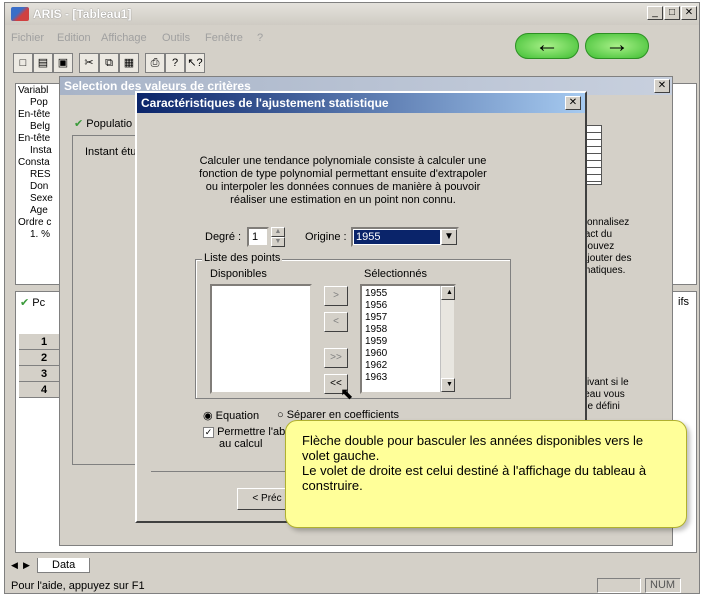 This screenshot has width=705, height=599. I want to click on num-lock-indicator: NUM, so click(663, 585).